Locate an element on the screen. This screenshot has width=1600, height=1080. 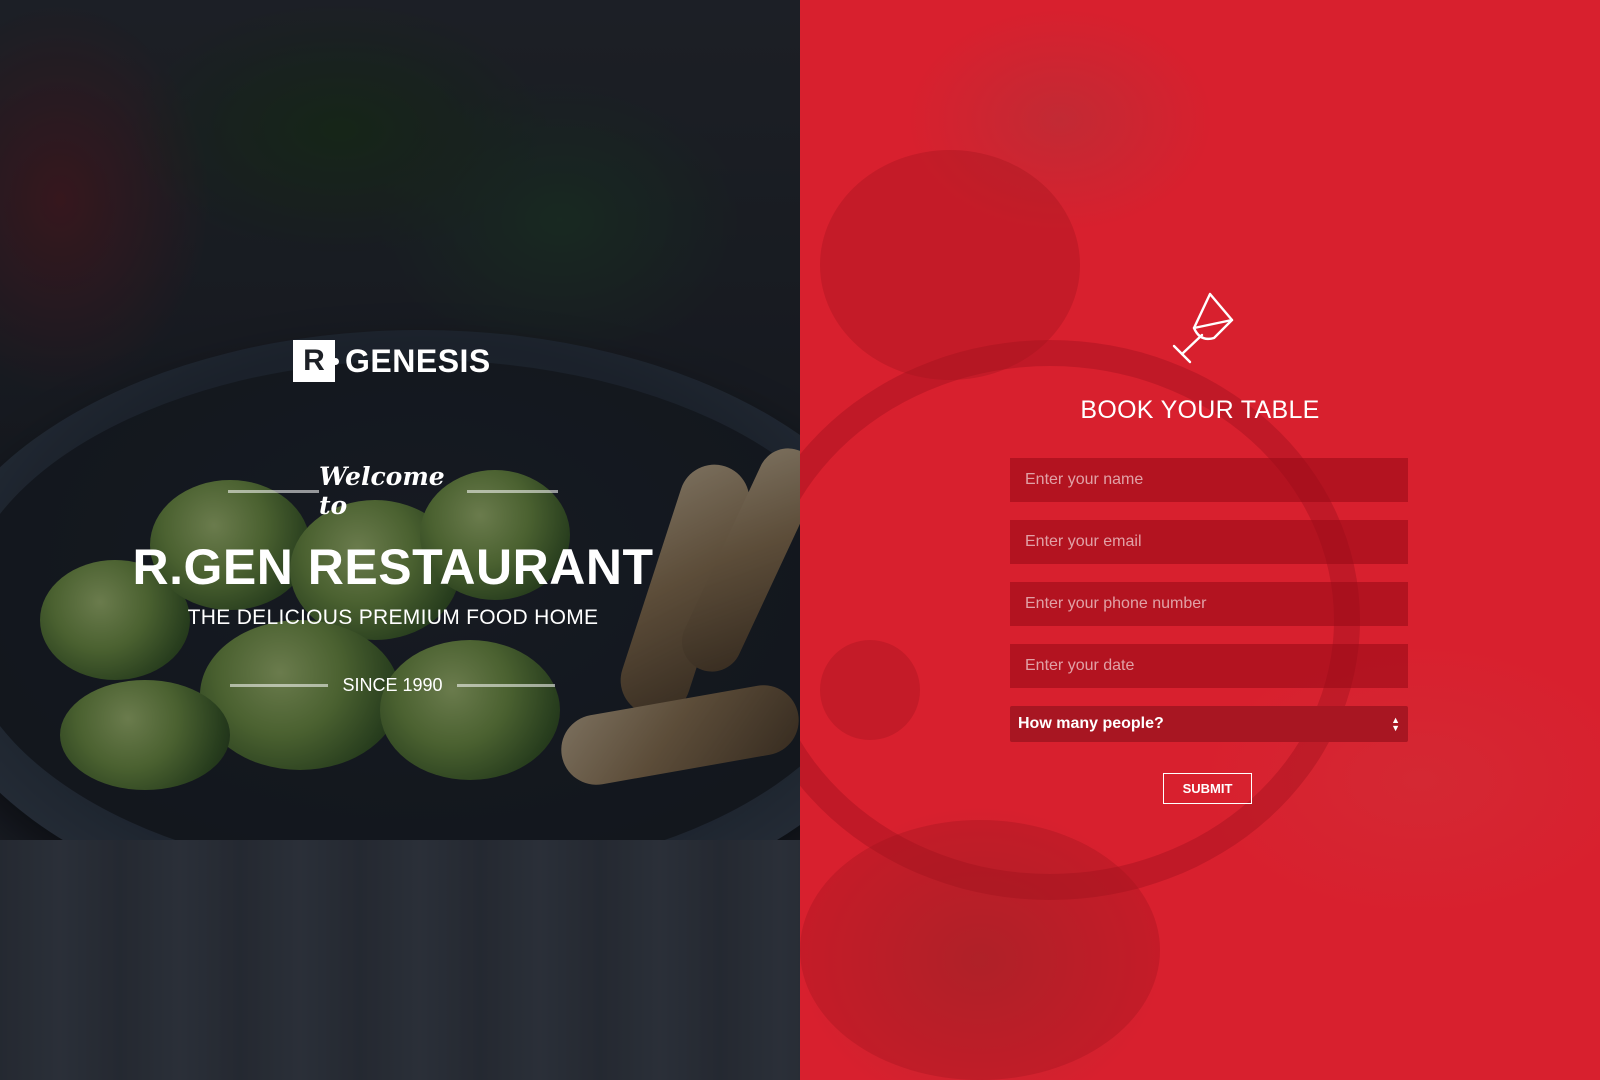
logo-mark: R is located at coordinates (316, 361).